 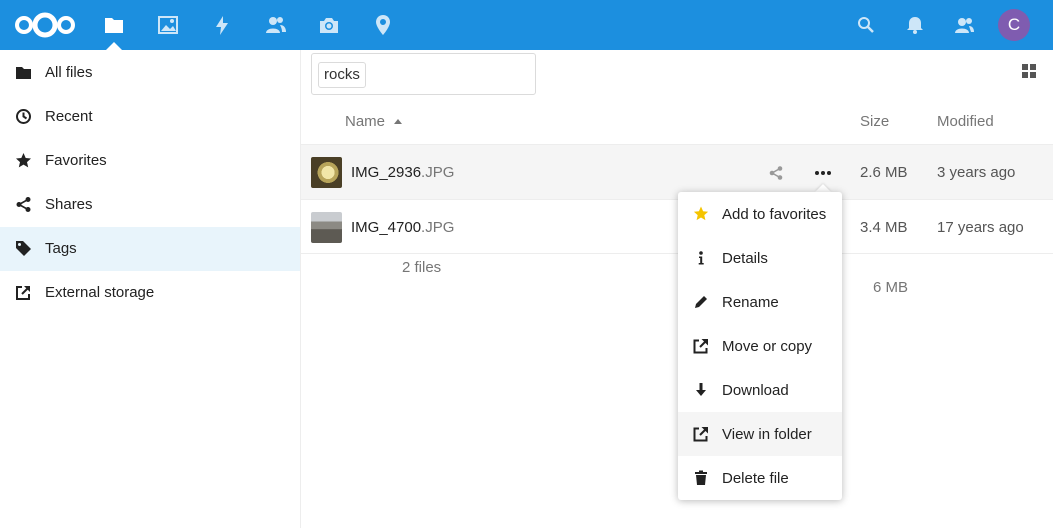 I want to click on contacts-menu-icon, so click(x=964, y=25).